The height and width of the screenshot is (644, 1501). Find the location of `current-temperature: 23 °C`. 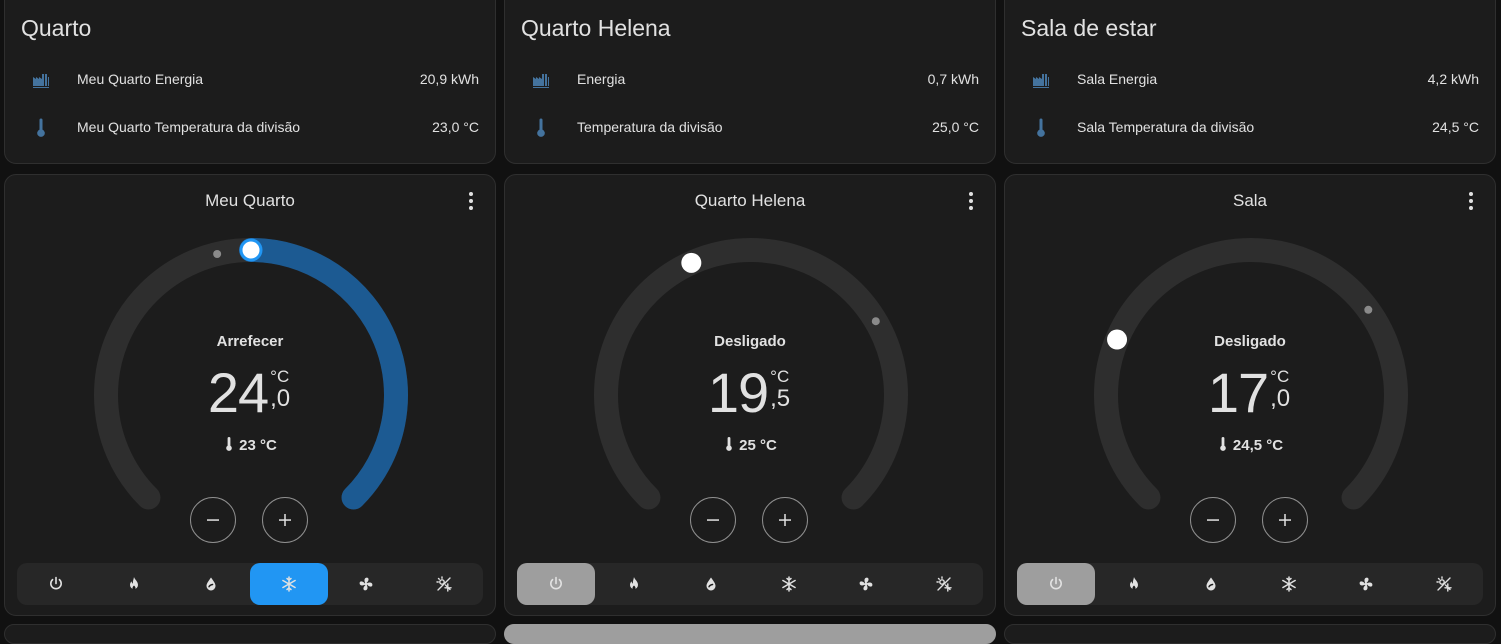

current-temperature: 23 °C is located at coordinates (250, 445).